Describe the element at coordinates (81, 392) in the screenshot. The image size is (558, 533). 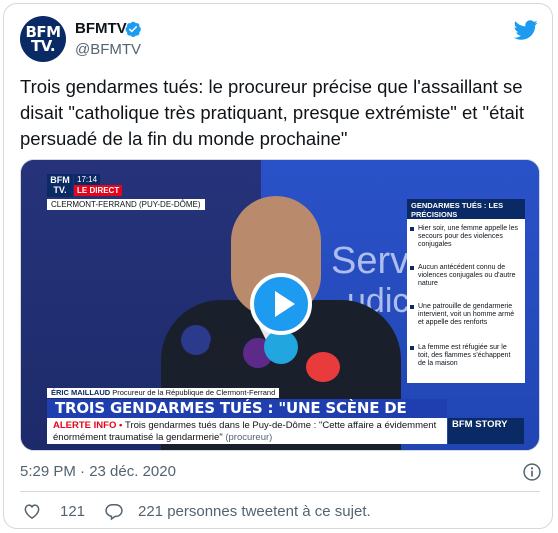
I see `speaker-name: ÉRIC MAILLAUD` at that location.